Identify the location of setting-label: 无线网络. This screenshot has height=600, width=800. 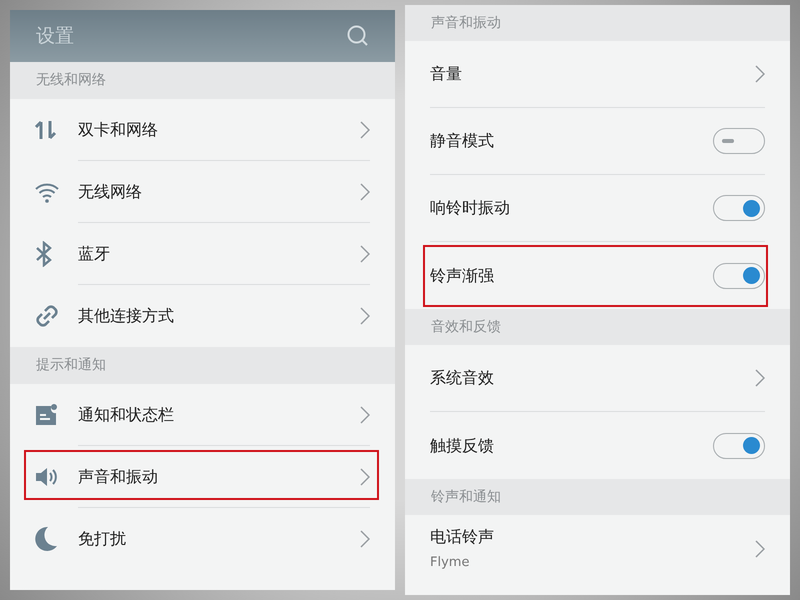
(110, 191).